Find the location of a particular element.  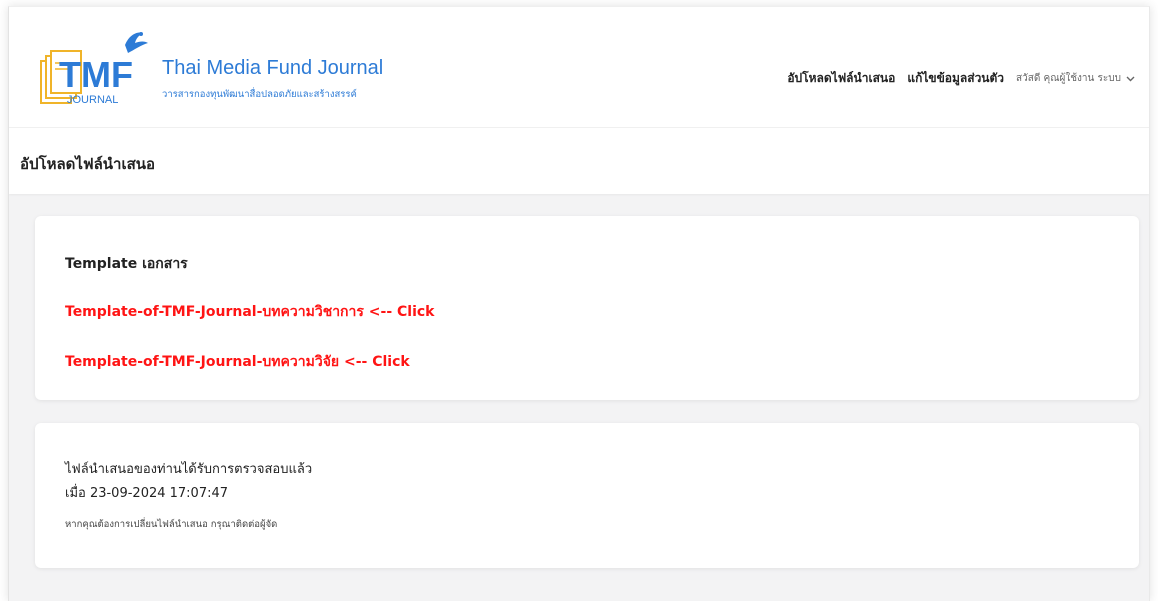

logo-journal-text: JOURNAL is located at coordinates (92, 100).